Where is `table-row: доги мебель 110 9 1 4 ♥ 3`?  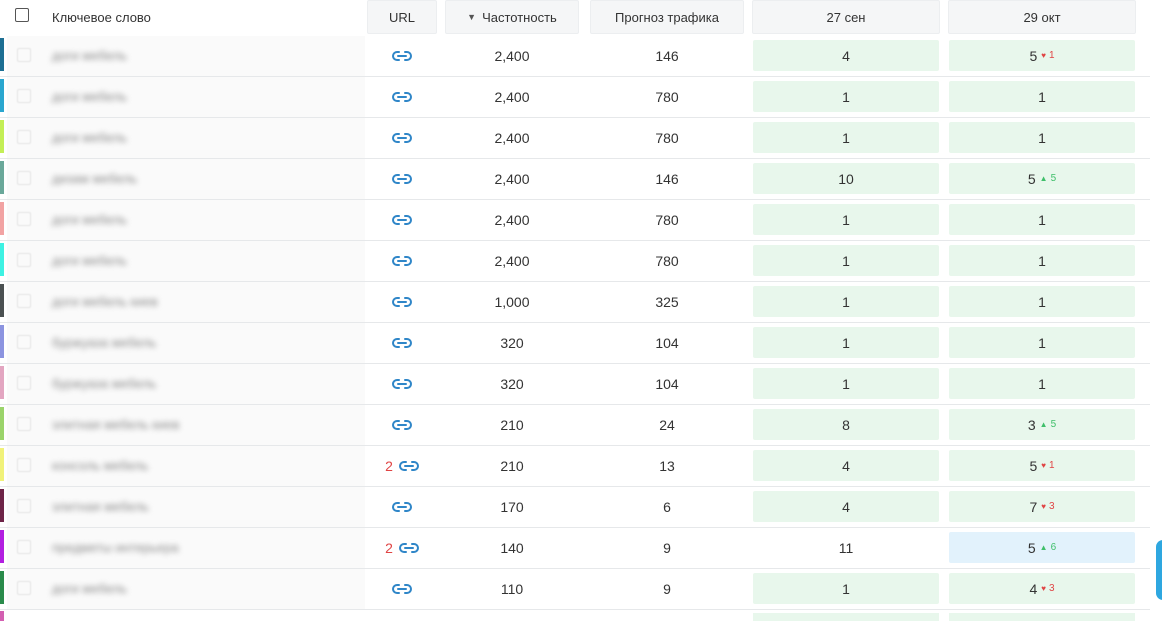
table-row: доги мебель 110 9 1 4 ♥ 3 is located at coordinates (575, 589).